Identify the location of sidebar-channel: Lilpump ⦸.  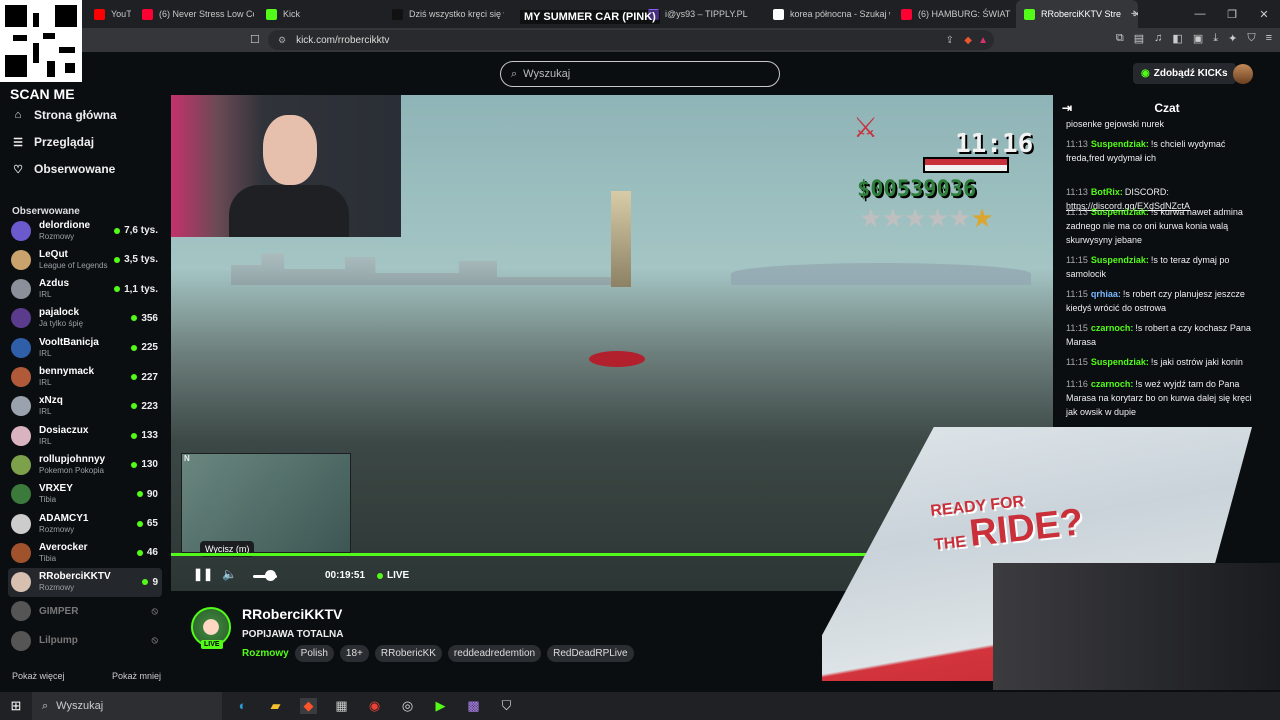
(85, 640).